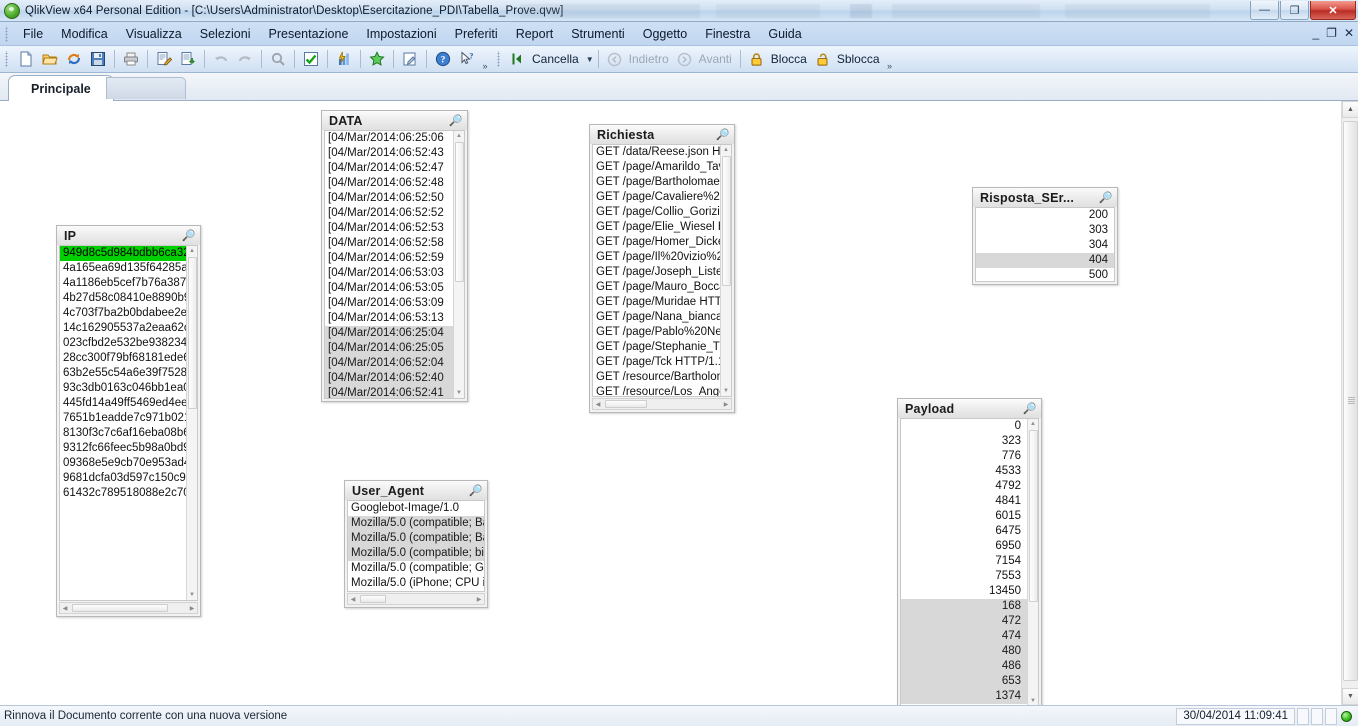 This screenshot has width=1358, height=726. I want to click on undo-icon, so click(221, 59).